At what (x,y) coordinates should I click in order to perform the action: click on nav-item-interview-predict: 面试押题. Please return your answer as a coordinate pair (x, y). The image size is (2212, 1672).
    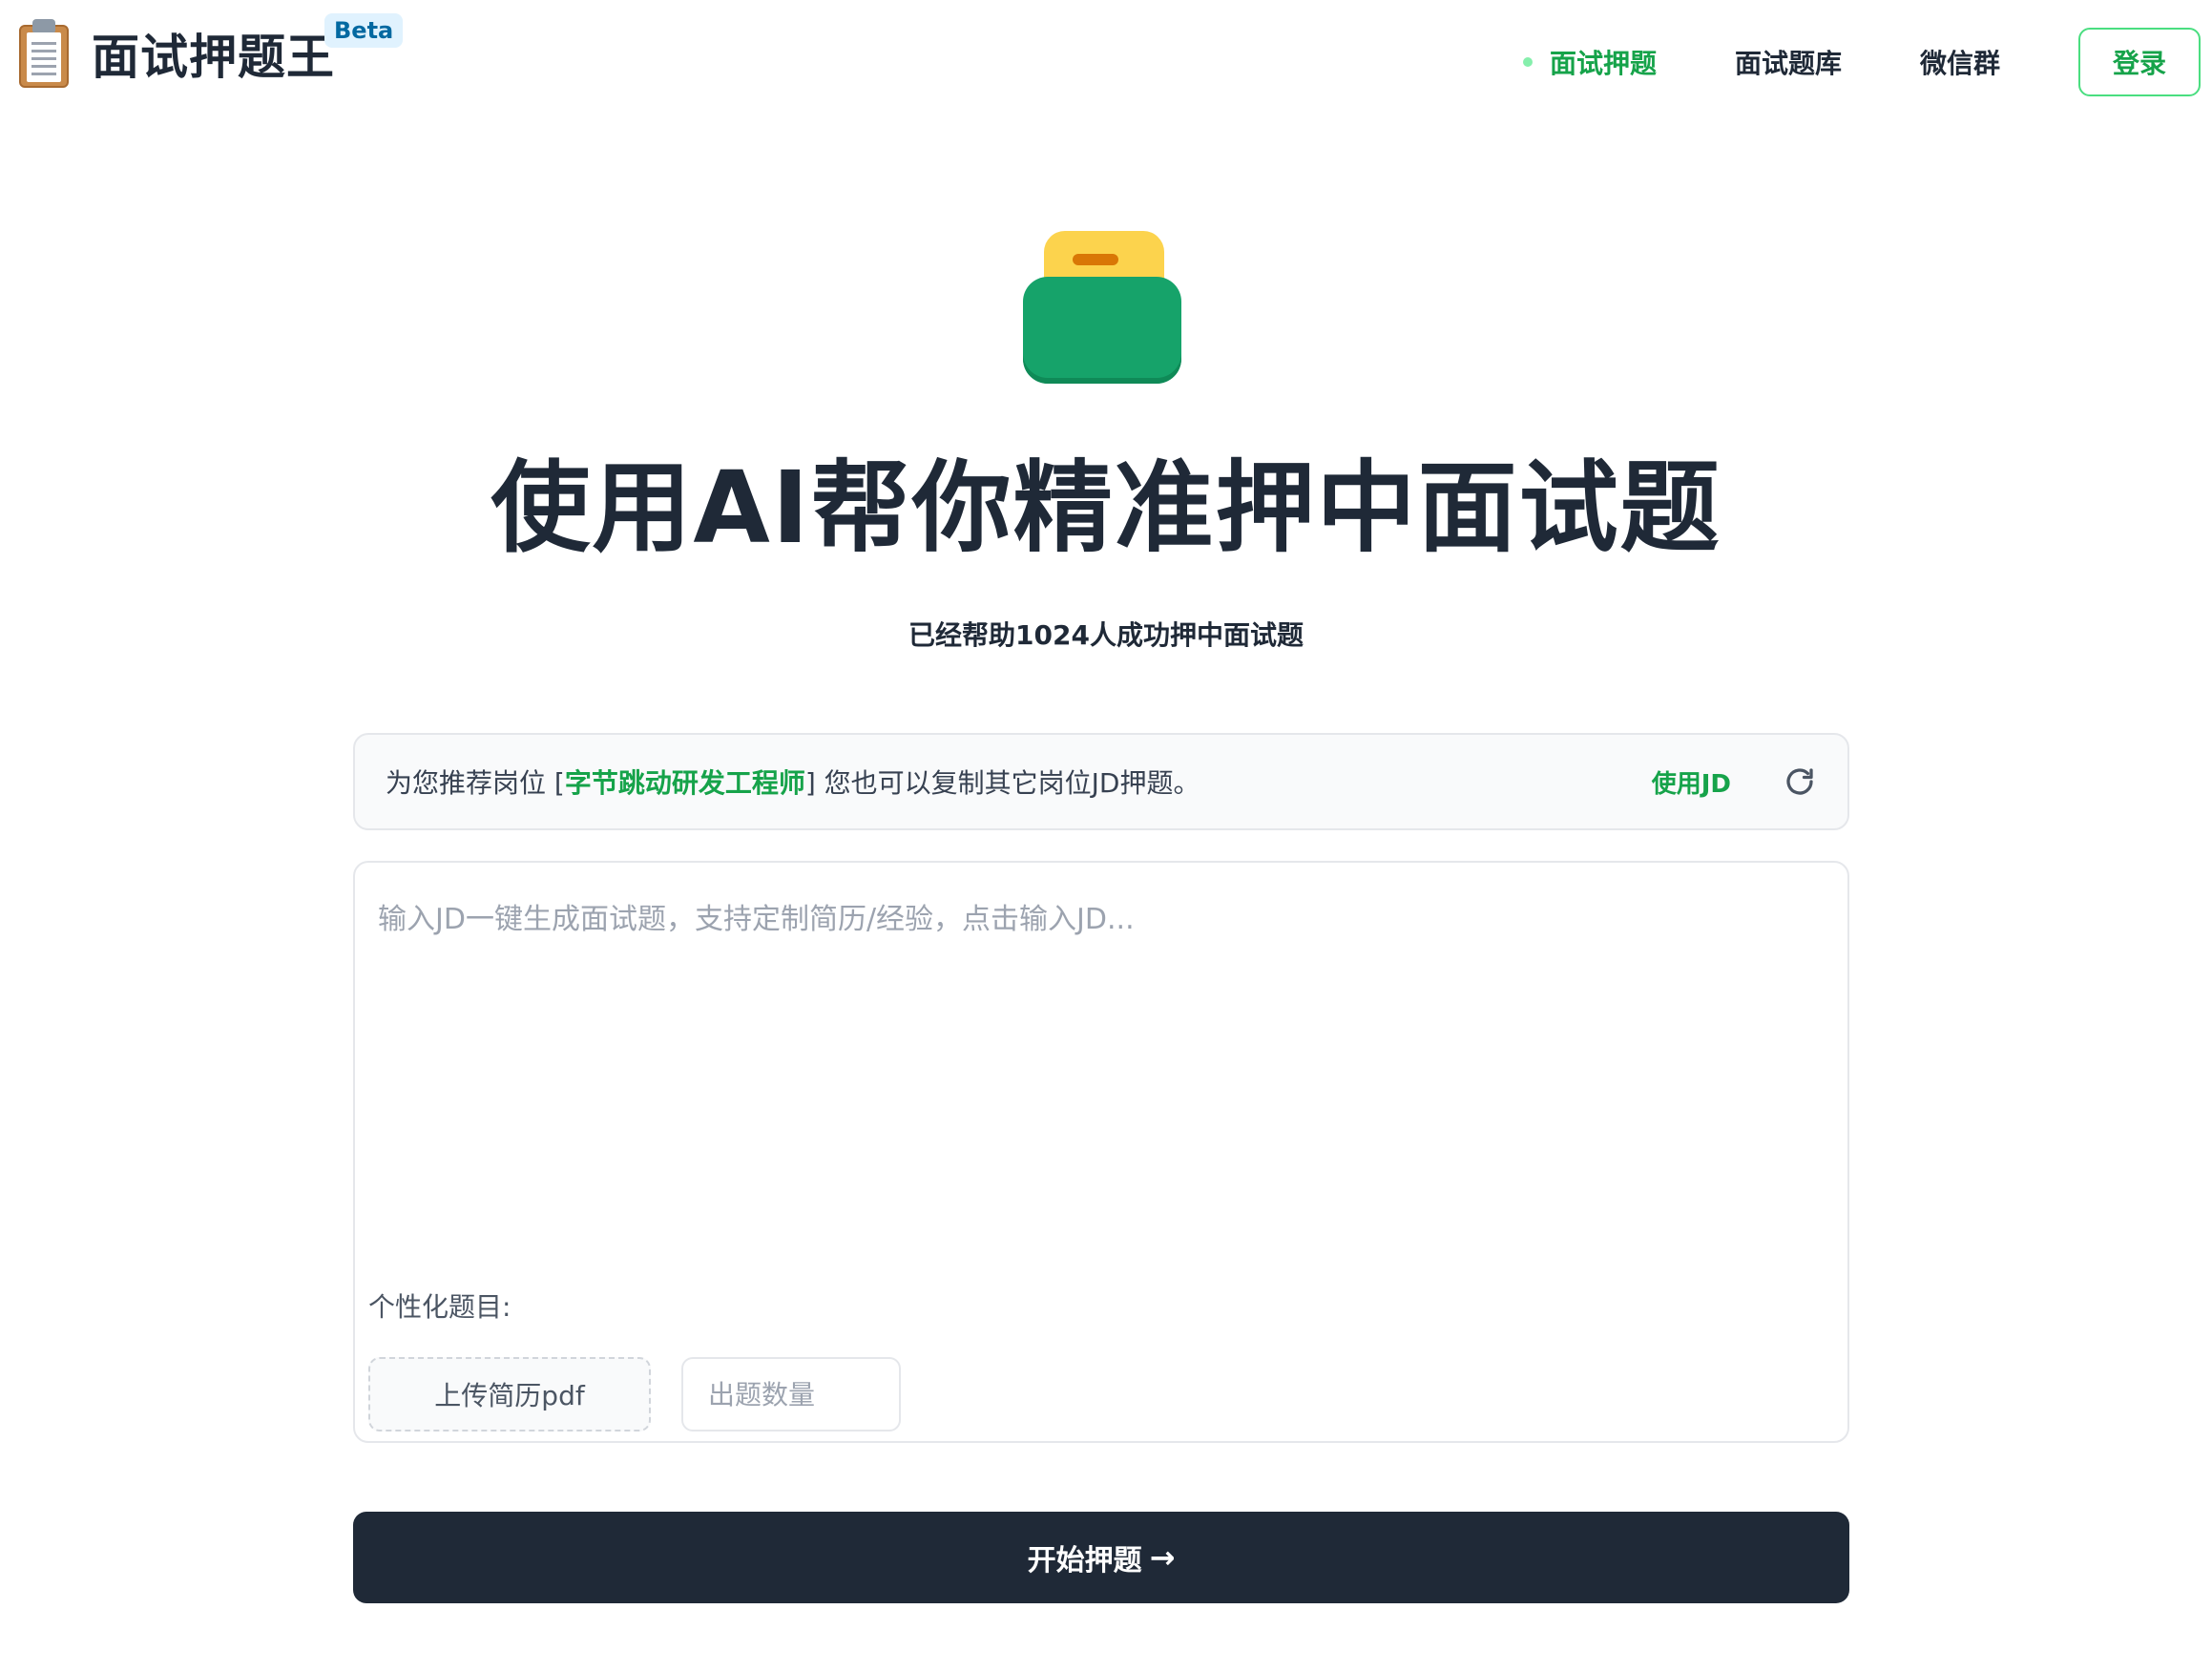
    Looking at the image, I should click on (1590, 62).